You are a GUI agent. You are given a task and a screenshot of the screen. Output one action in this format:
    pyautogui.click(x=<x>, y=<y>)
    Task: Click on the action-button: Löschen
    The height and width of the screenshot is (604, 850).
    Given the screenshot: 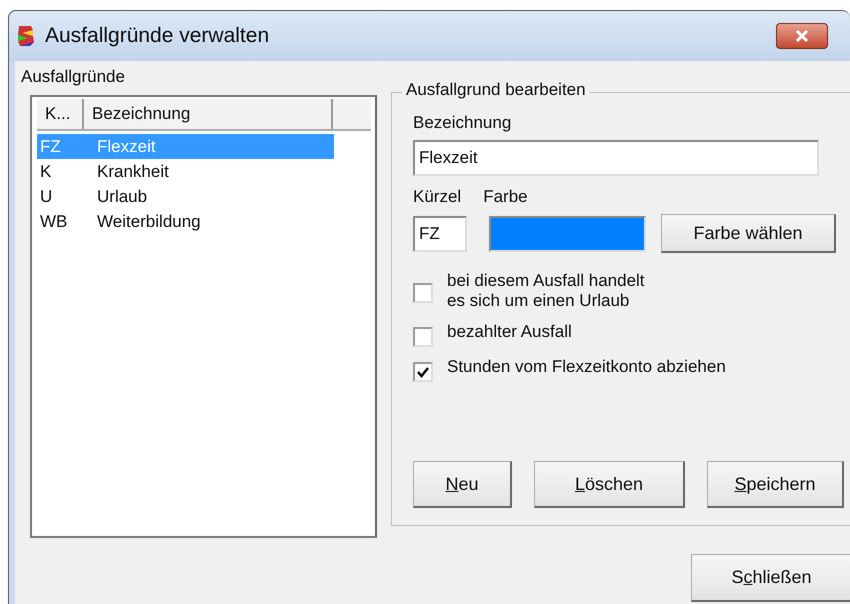 What is the action you would take?
    pyautogui.click(x=609, y=484)
    